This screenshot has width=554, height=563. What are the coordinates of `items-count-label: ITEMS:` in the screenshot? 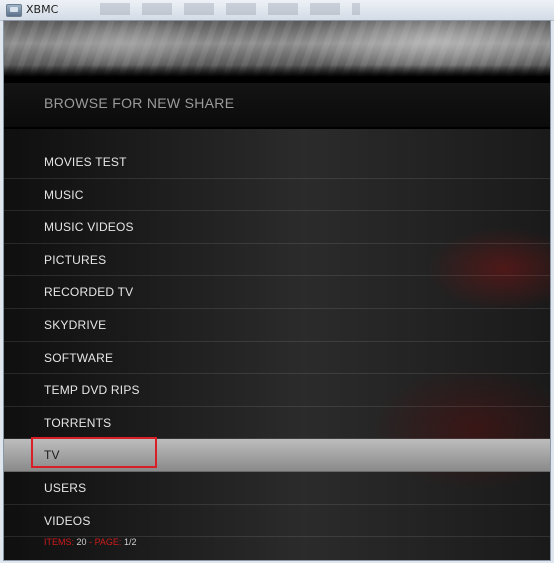 It's located at (59, 542).